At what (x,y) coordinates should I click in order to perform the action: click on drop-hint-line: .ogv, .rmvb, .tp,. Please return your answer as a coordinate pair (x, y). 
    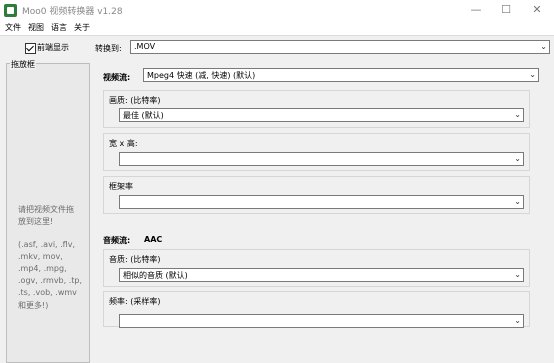
    Looking at the image, I should click on (50, 280).